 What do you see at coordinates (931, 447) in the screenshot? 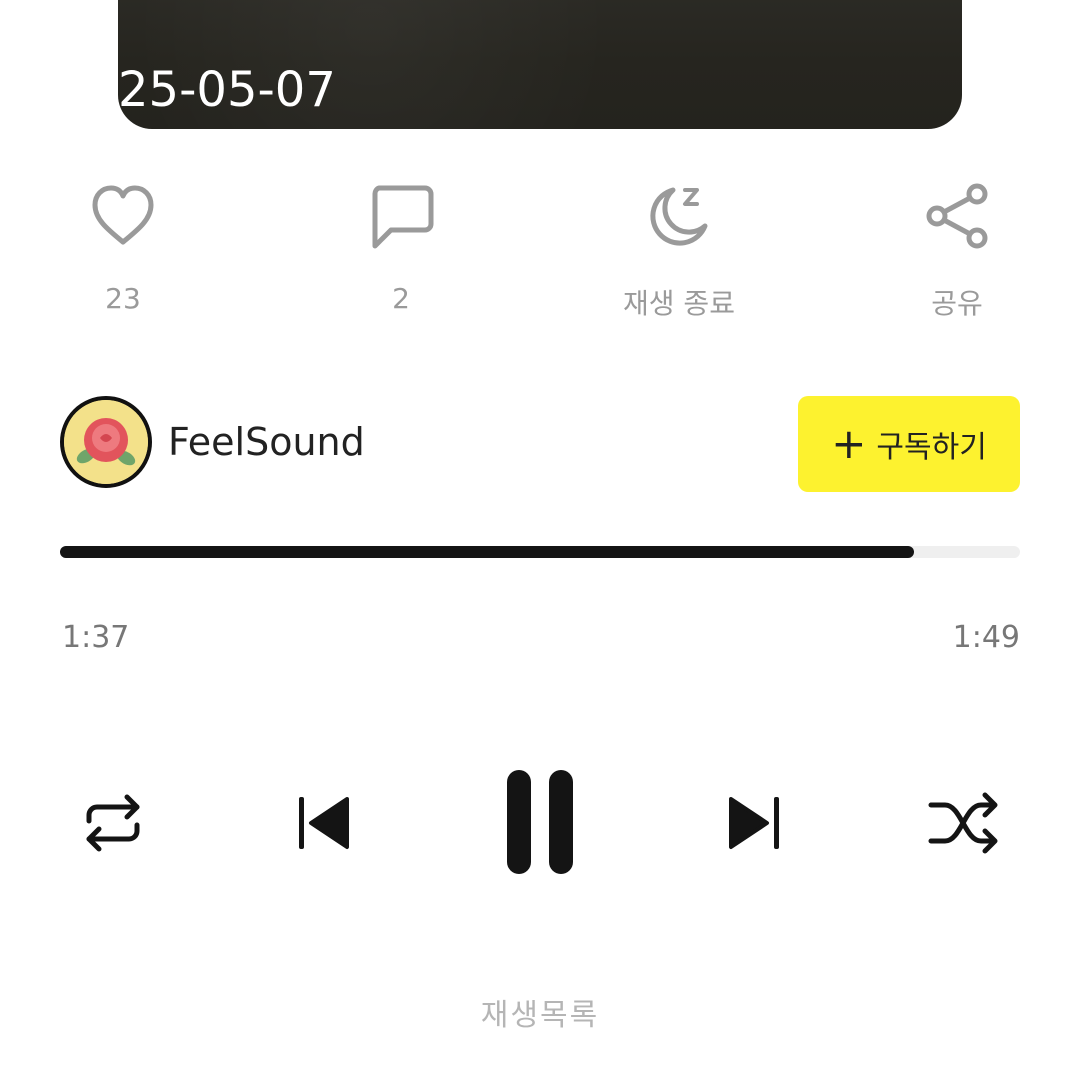
I see `subscribe-label: 구독하기` at bounding box center [931, 447].